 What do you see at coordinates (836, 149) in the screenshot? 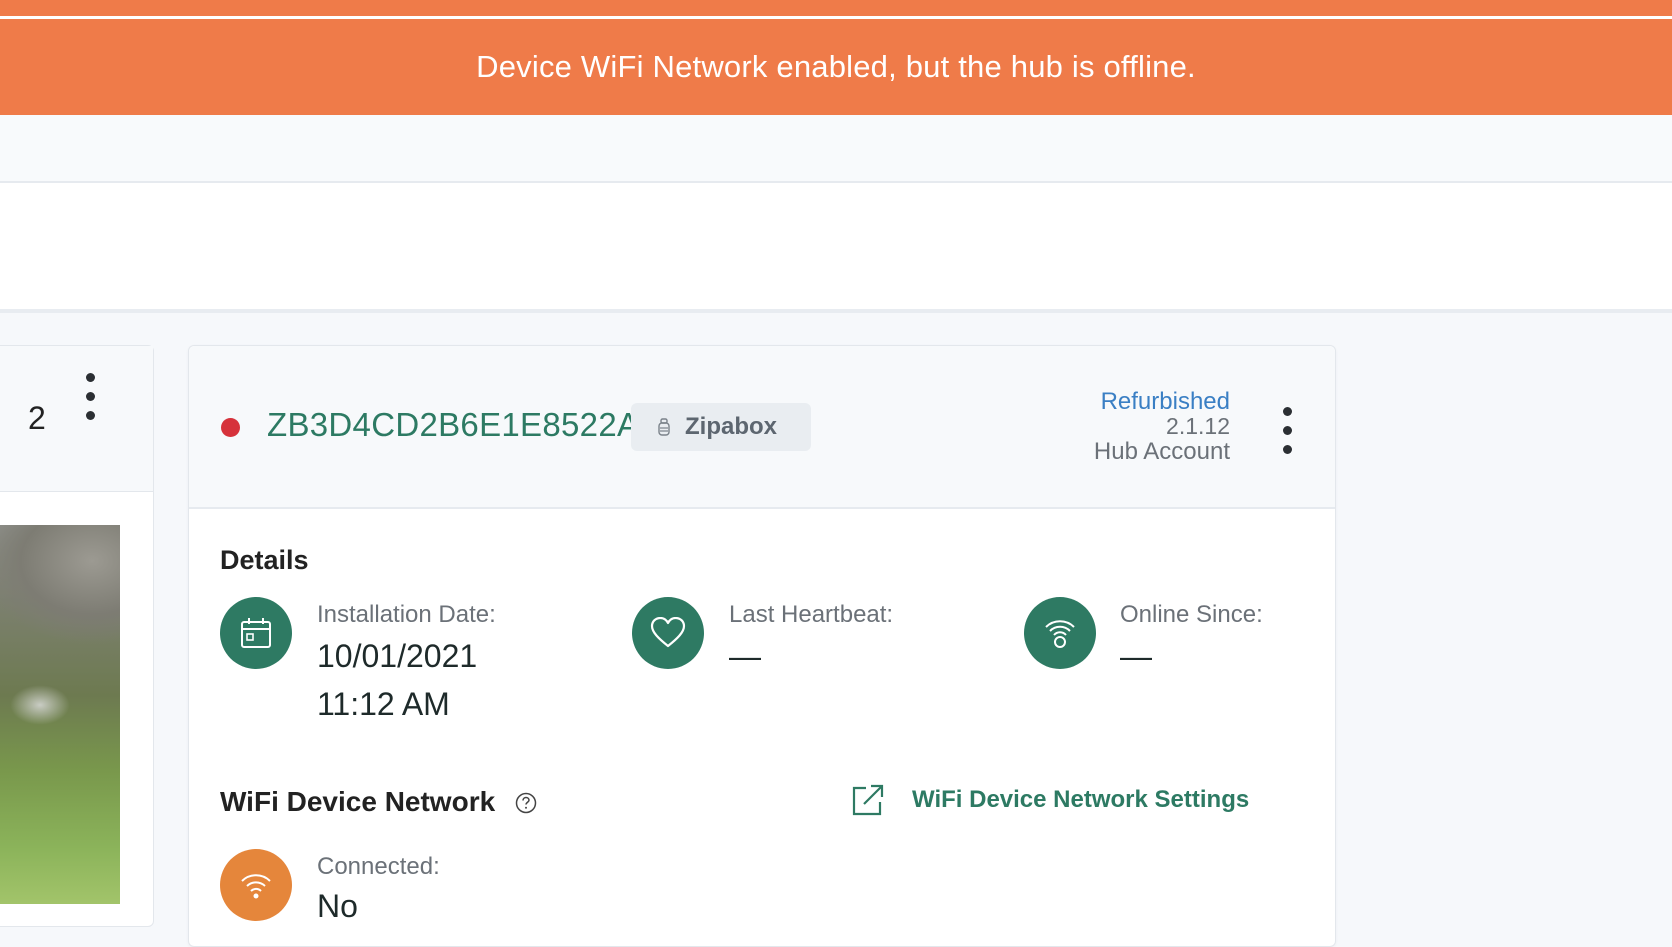
I see `sub-header-bar` at bounding box center [836, 149].